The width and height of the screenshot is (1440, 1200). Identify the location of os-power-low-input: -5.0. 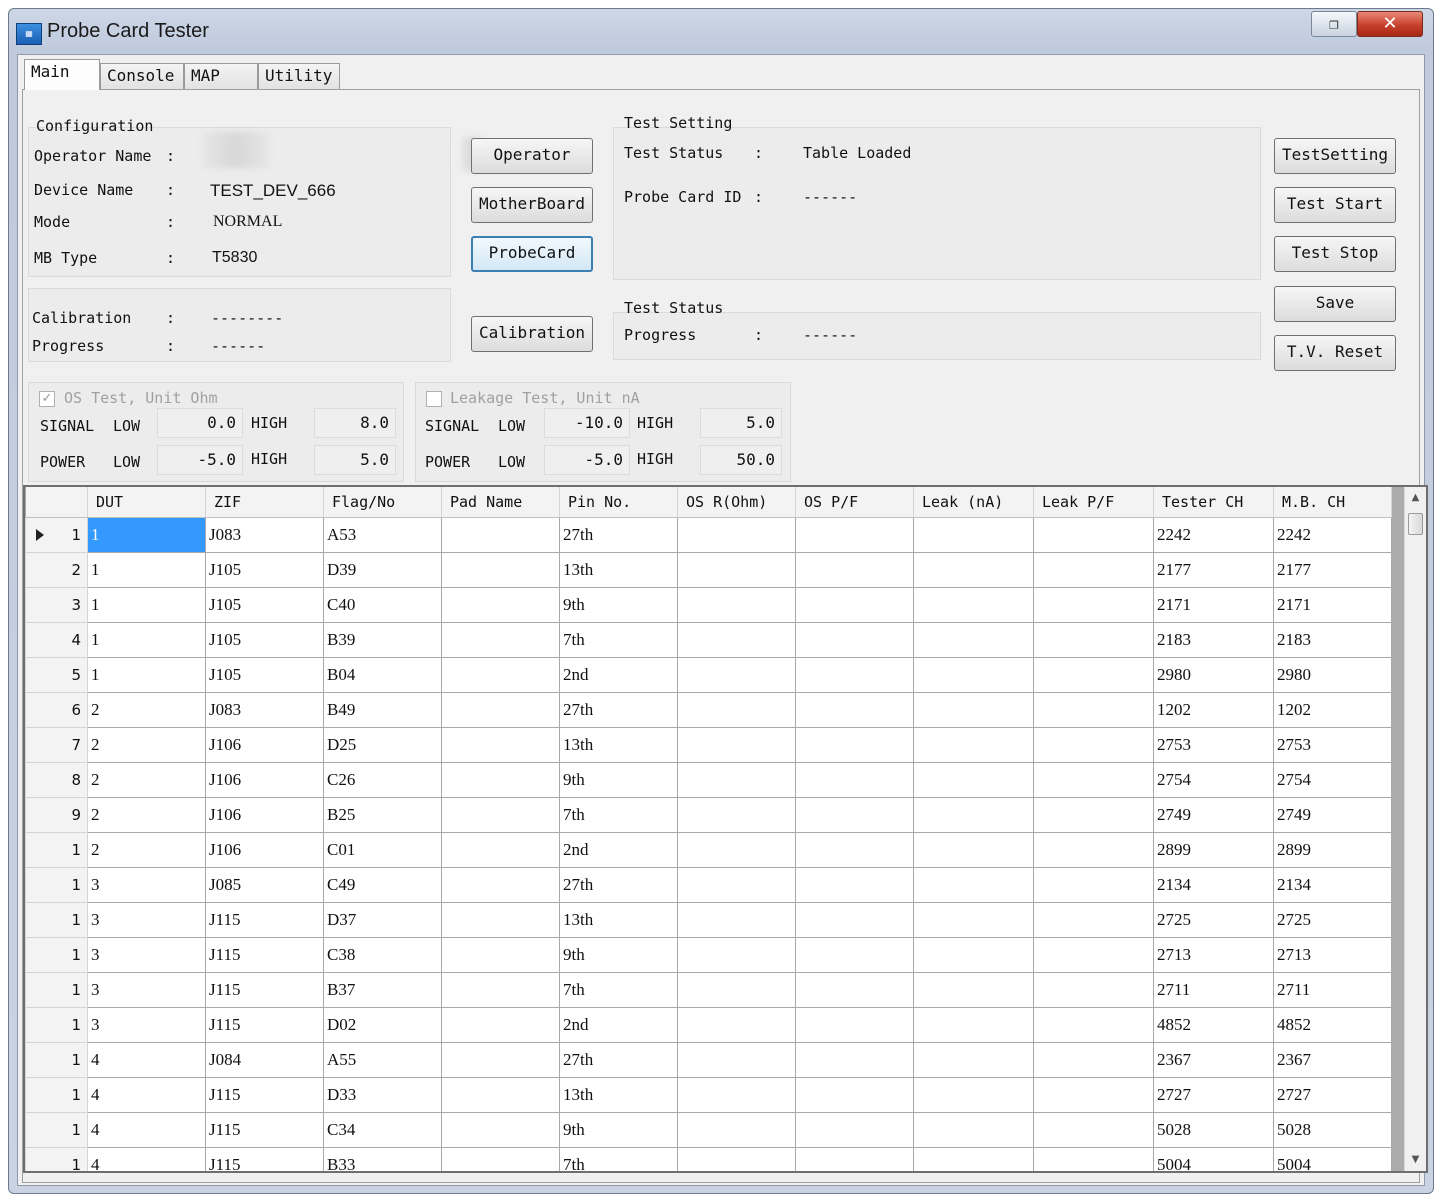
(200, 460).